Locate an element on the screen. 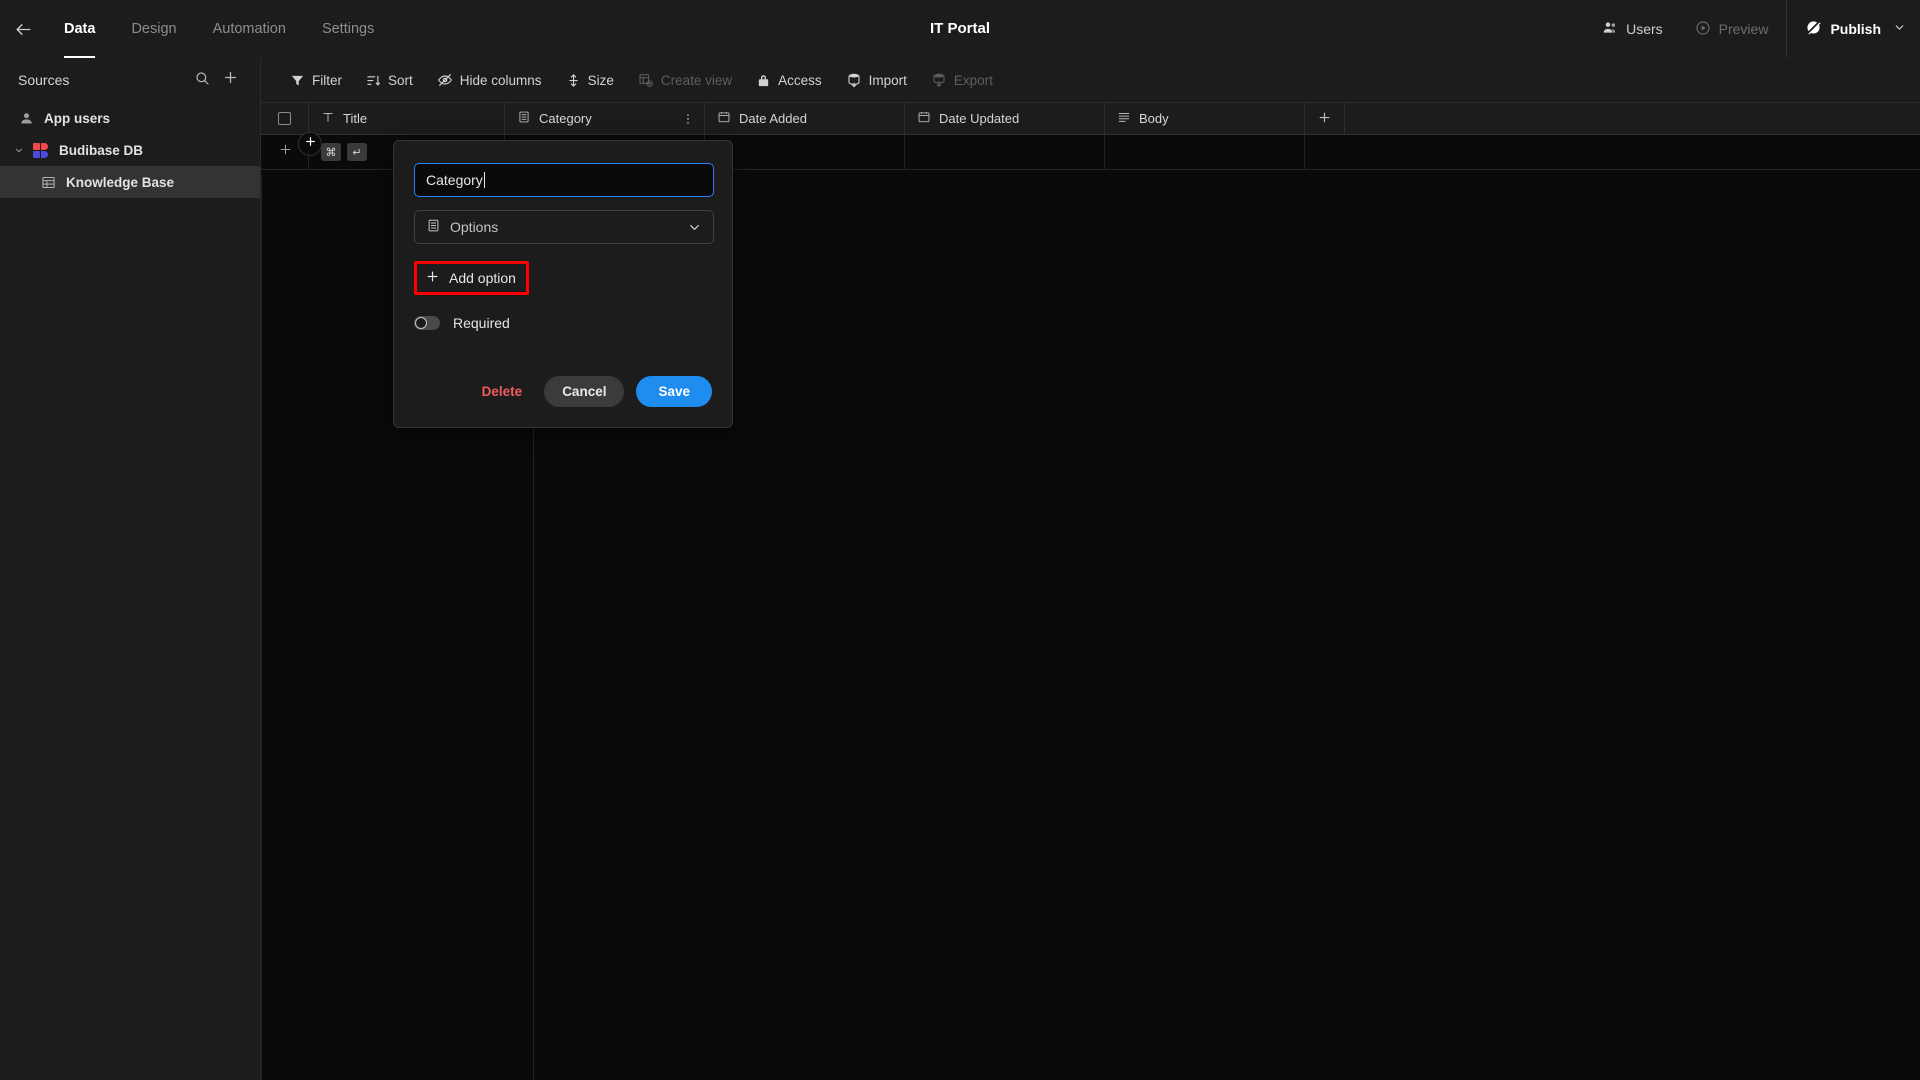  column-header-date-added: Date Added is located at coordinates (805, 118).